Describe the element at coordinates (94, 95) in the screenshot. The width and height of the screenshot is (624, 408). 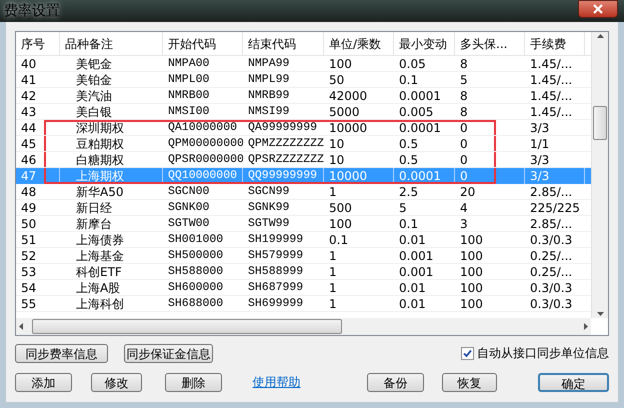
I see `table-cell-text: 美汽油` at that location.